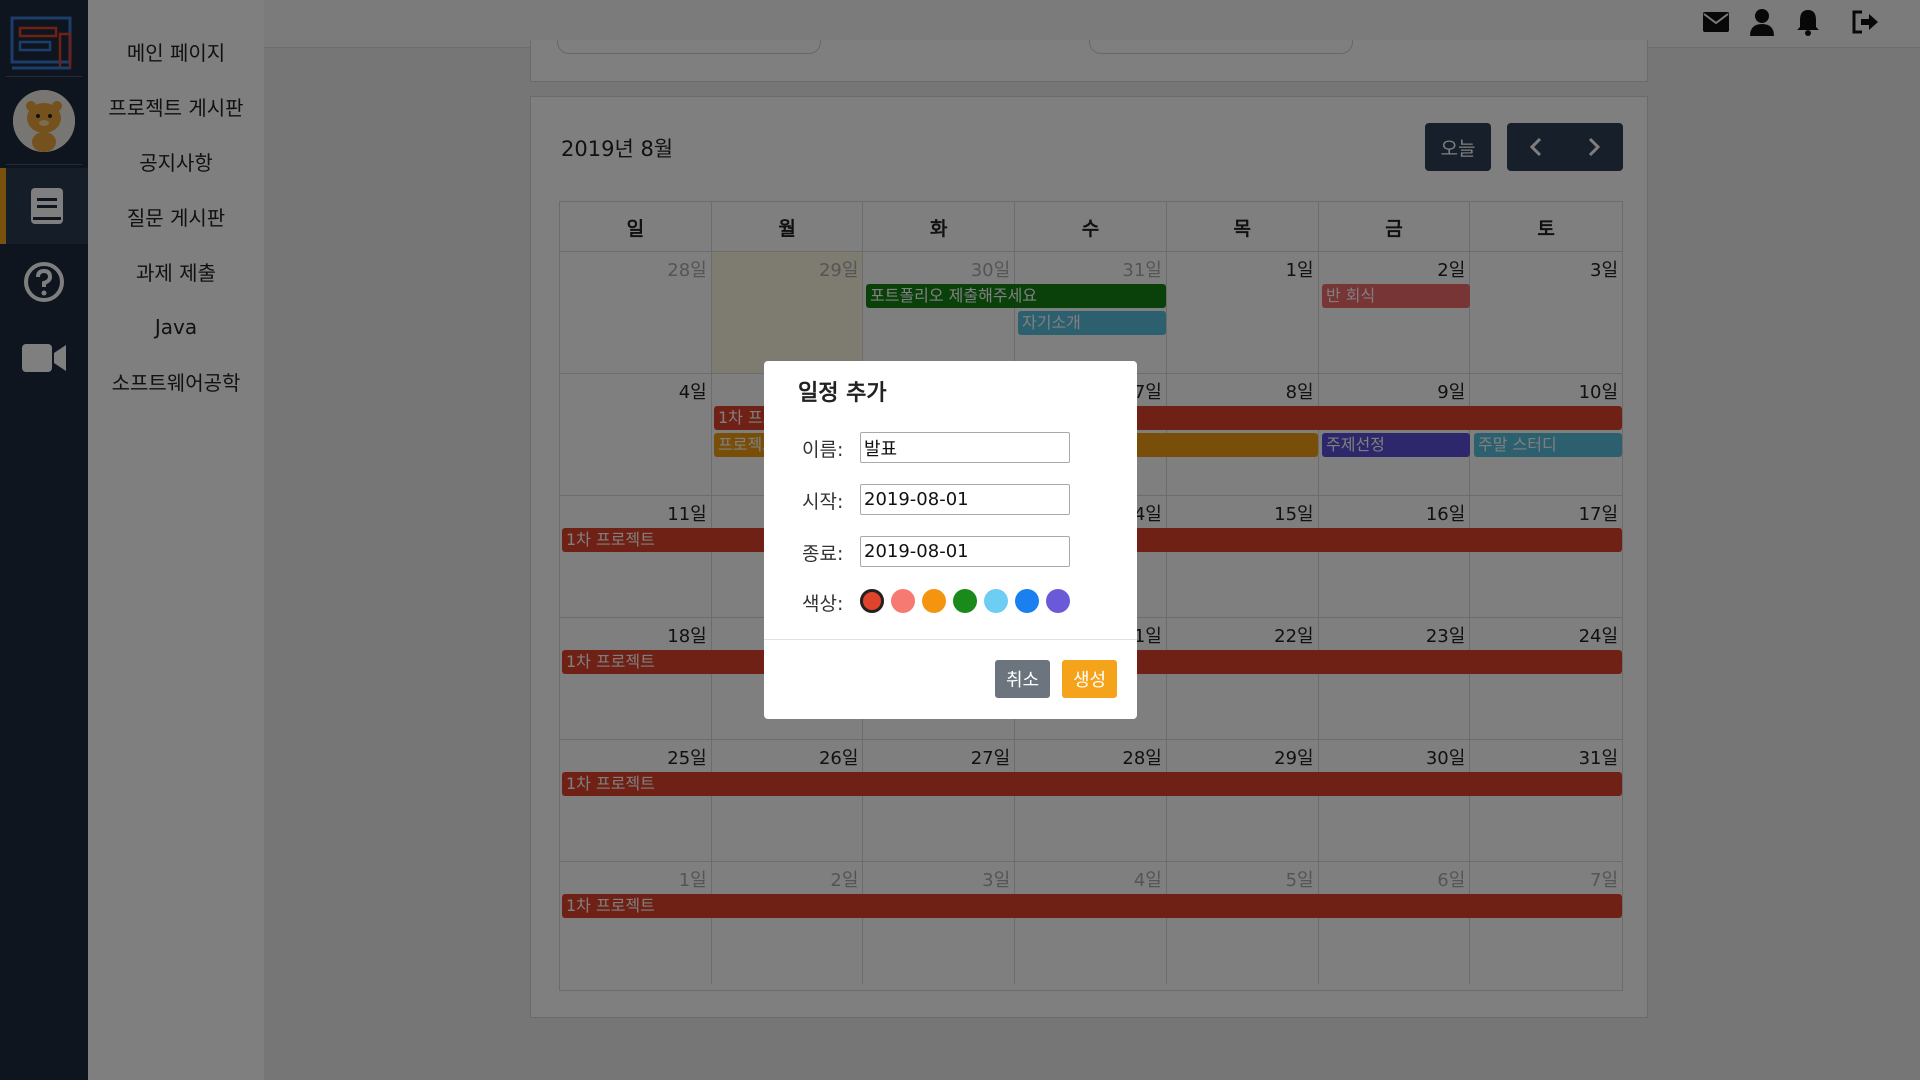  Describe the element at coordinates (1089, 679) in the screenshot. I see `create-button: 생성` at that location.